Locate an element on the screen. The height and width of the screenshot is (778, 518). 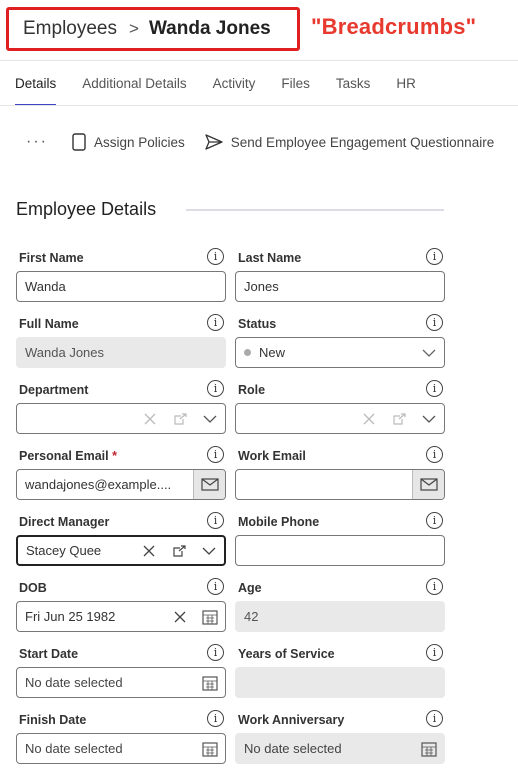
tab-tasks: Tasks is located at coordinates (353, 86).